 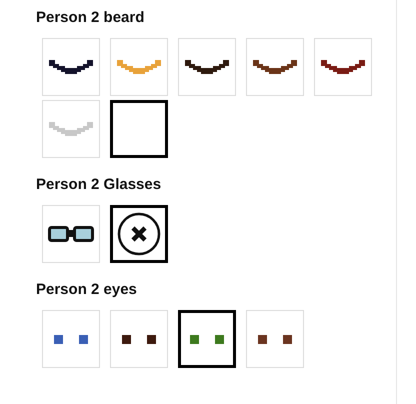 What do you see at coordinates (90, 18) in the screenshot?
I see `section-title: Person 2 beard` at bounding box center [90, 18].